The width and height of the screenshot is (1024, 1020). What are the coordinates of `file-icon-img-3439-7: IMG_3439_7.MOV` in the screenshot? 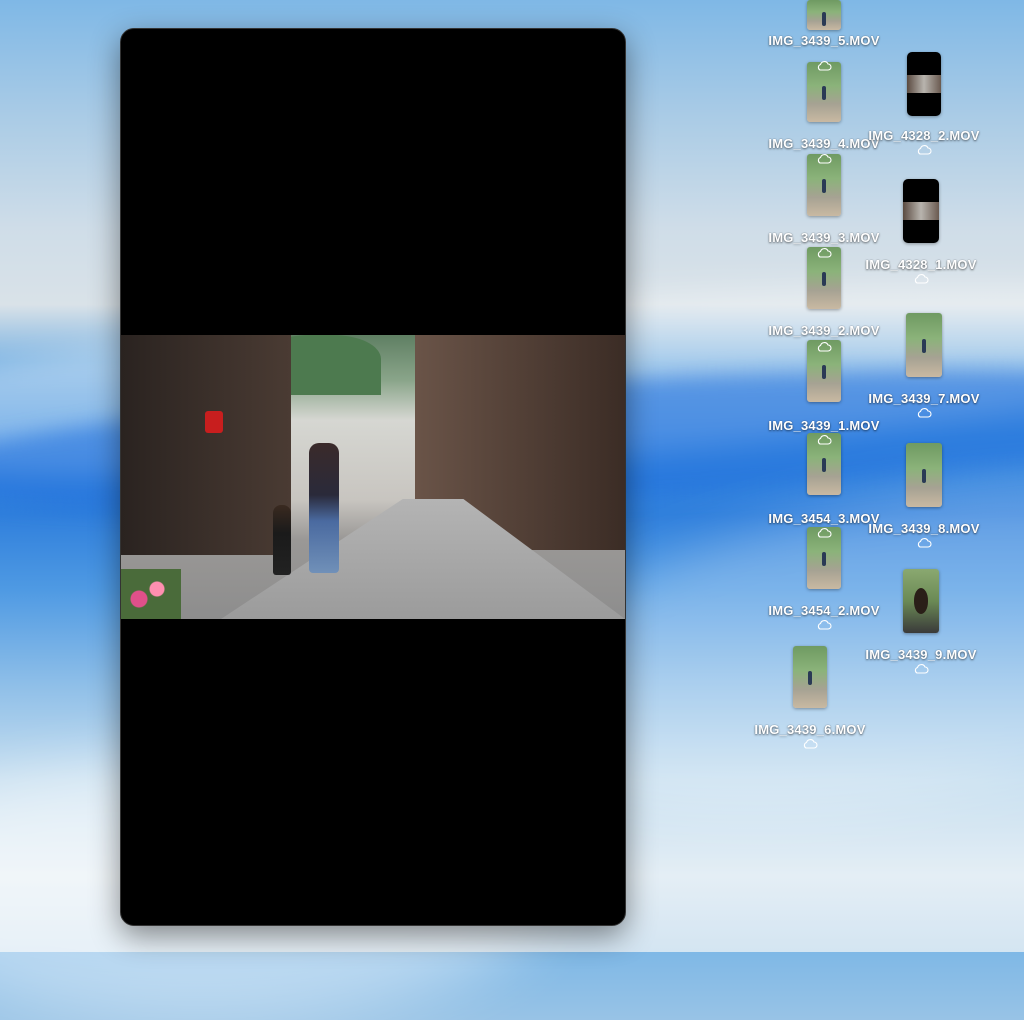 It's located at (924, 365).